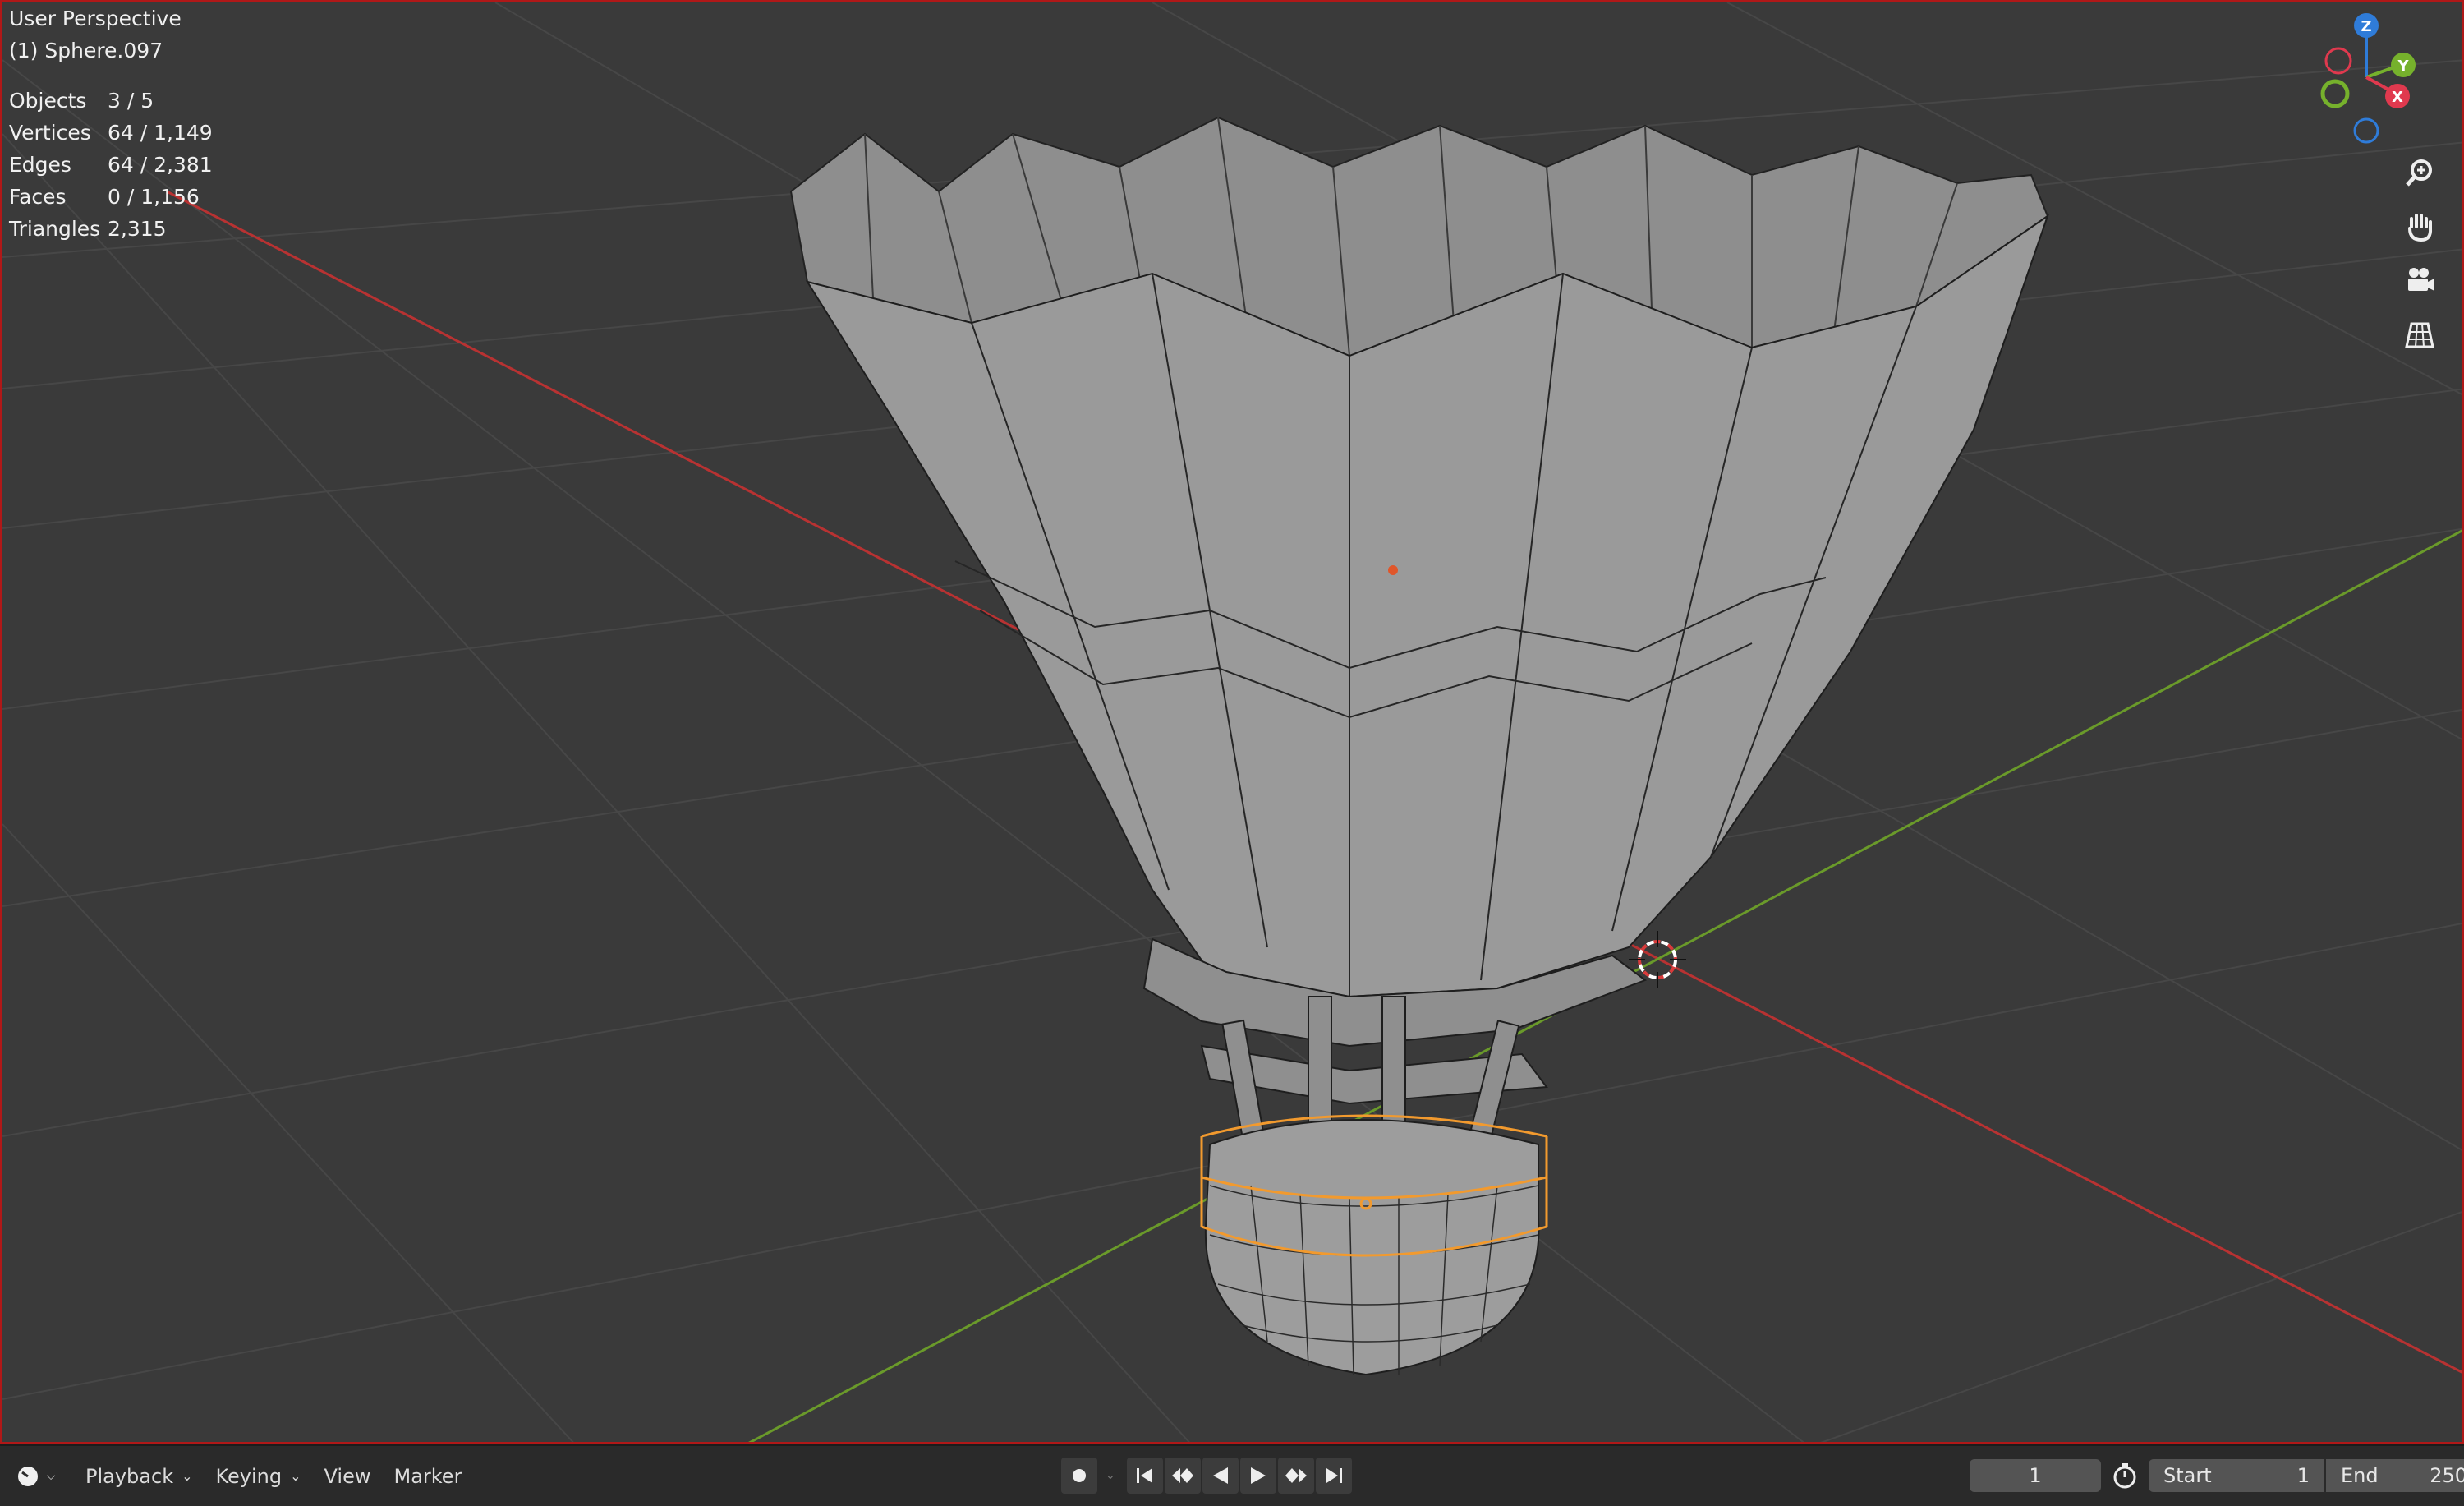 This screenshot has height=1506, width=2464. Describe the element at coordinates (2236, 1476) in the screenshot. I see `start-frame-field: Start 1` at that location.